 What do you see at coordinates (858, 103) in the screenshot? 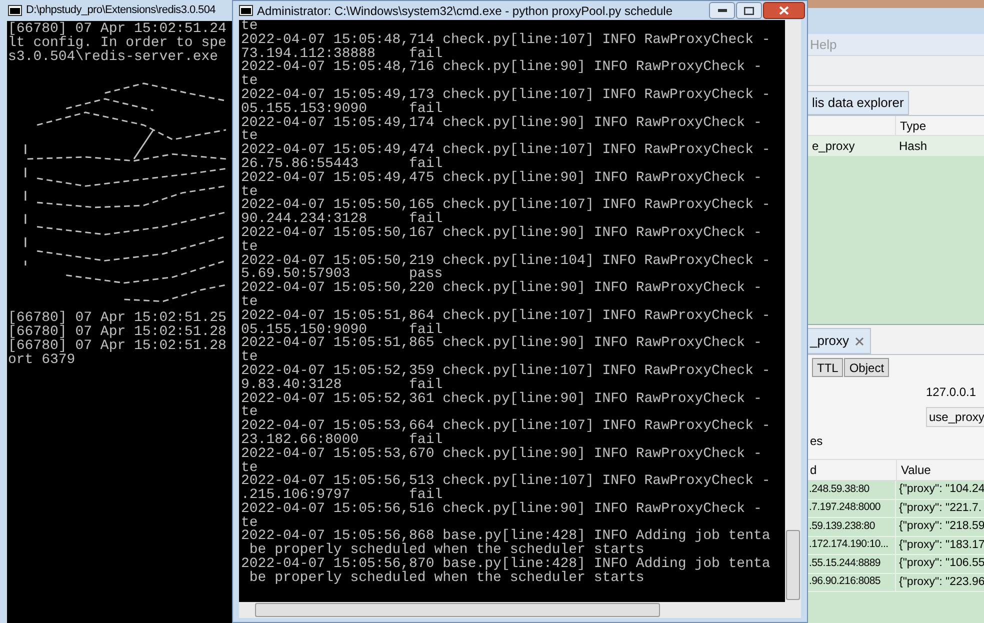
I see `explorer-tab: lis data explorer` at bounding box center [858, 103].